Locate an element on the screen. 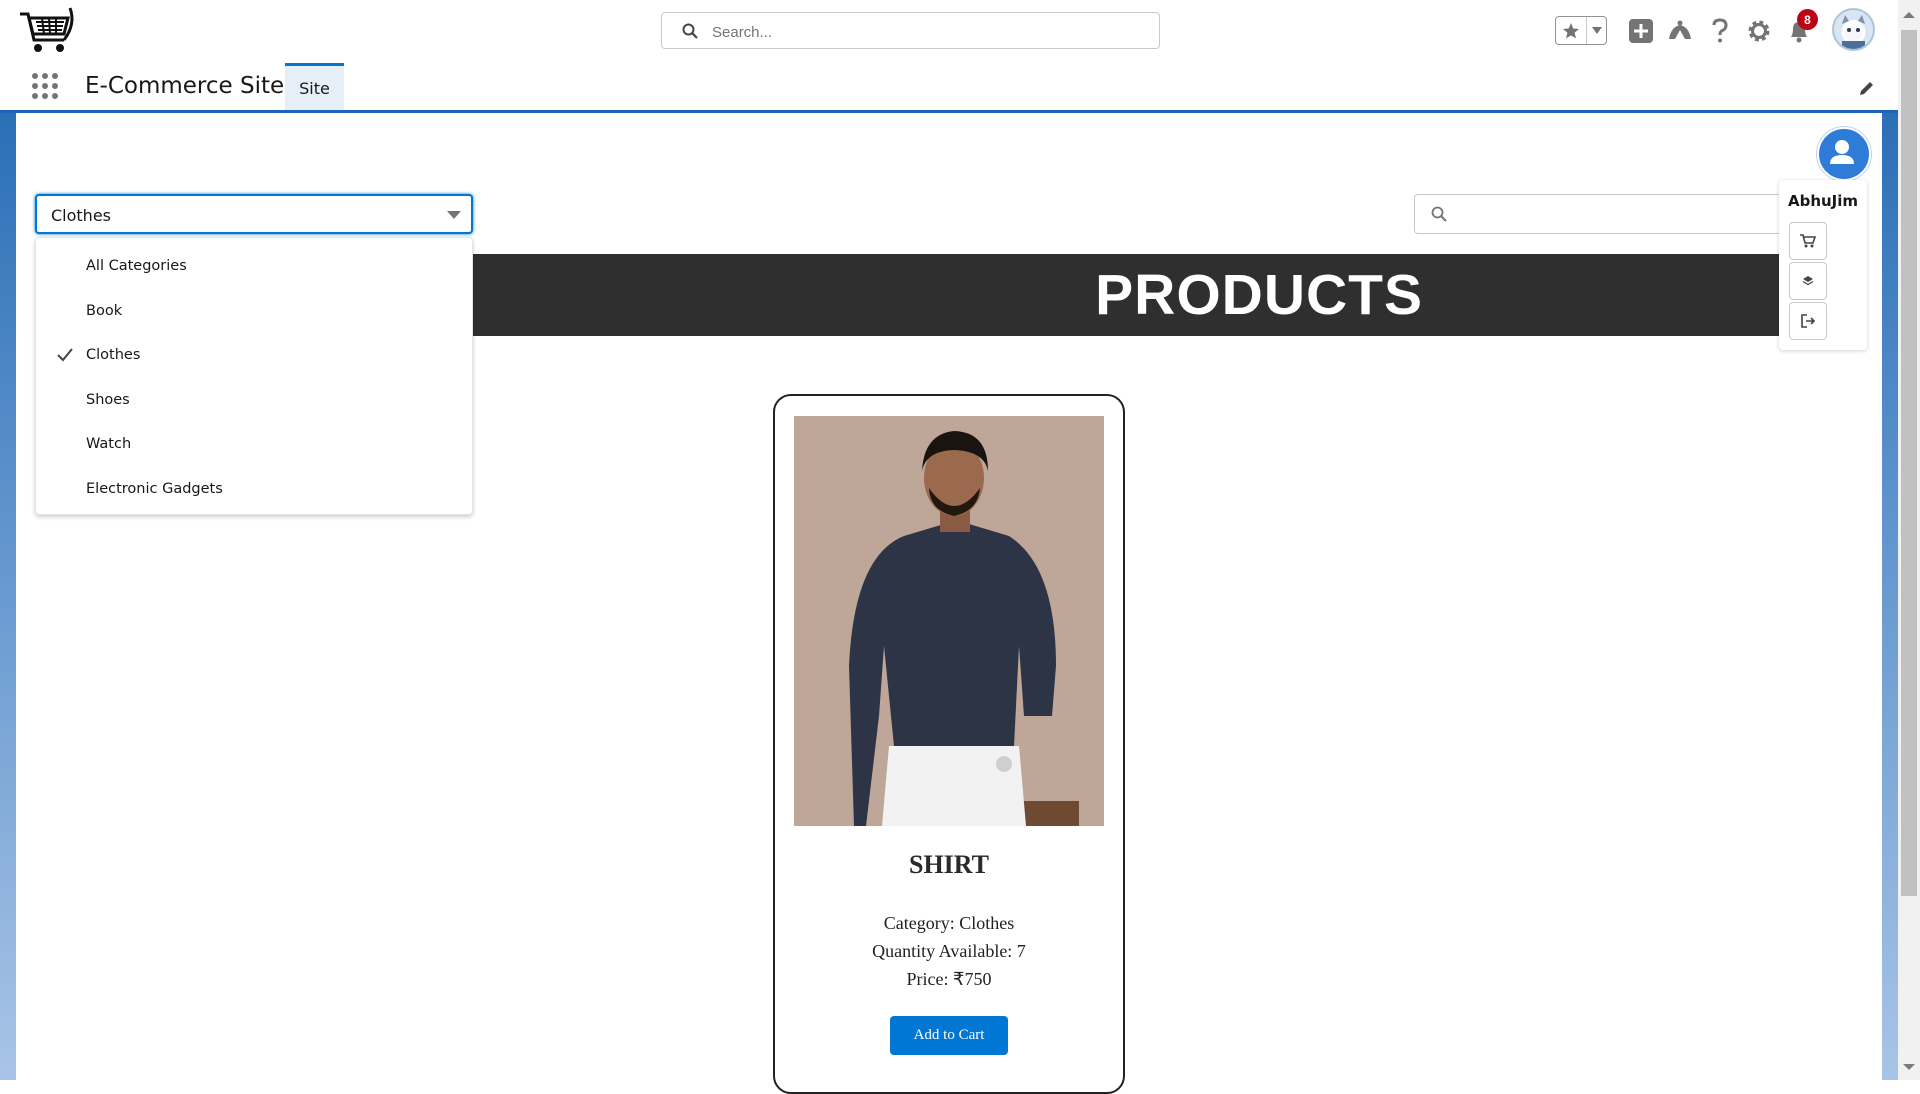 This screenshot has height=1094, width=1920. orders-button is located at coordinates (1808, 281).